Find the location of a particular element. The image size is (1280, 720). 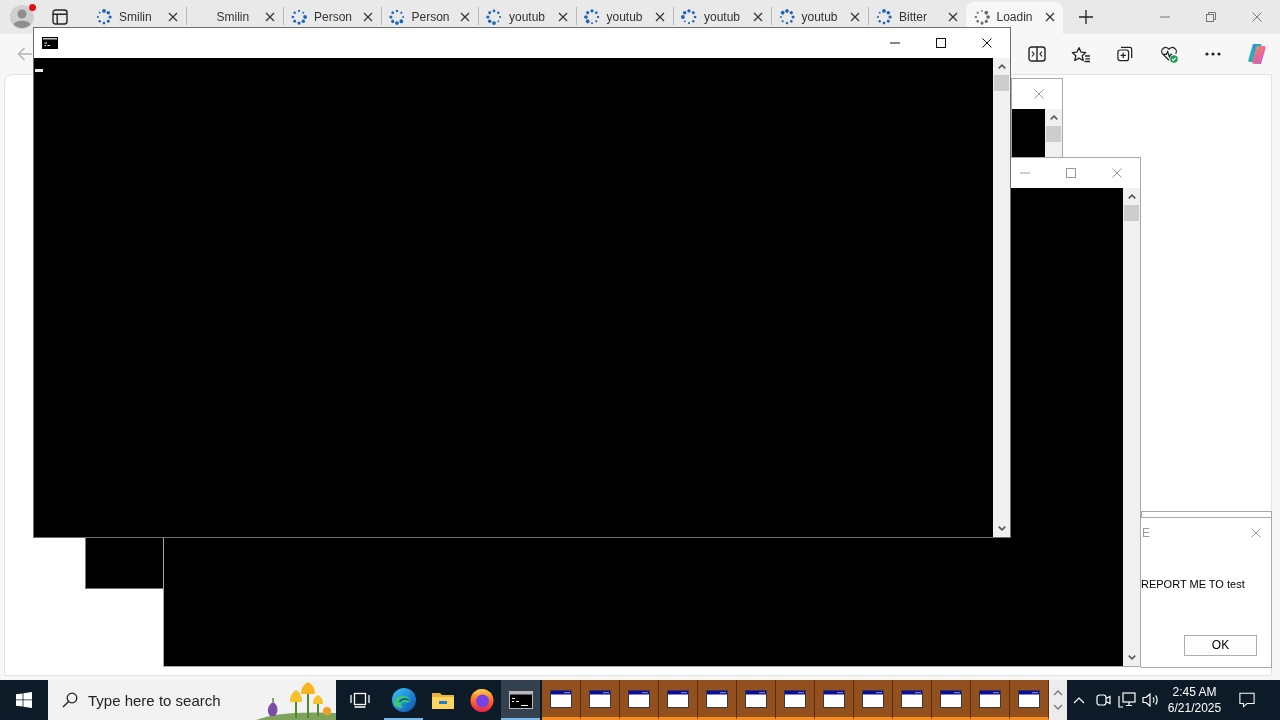

profile-avatar-icon is located at coordinates (22, 17).